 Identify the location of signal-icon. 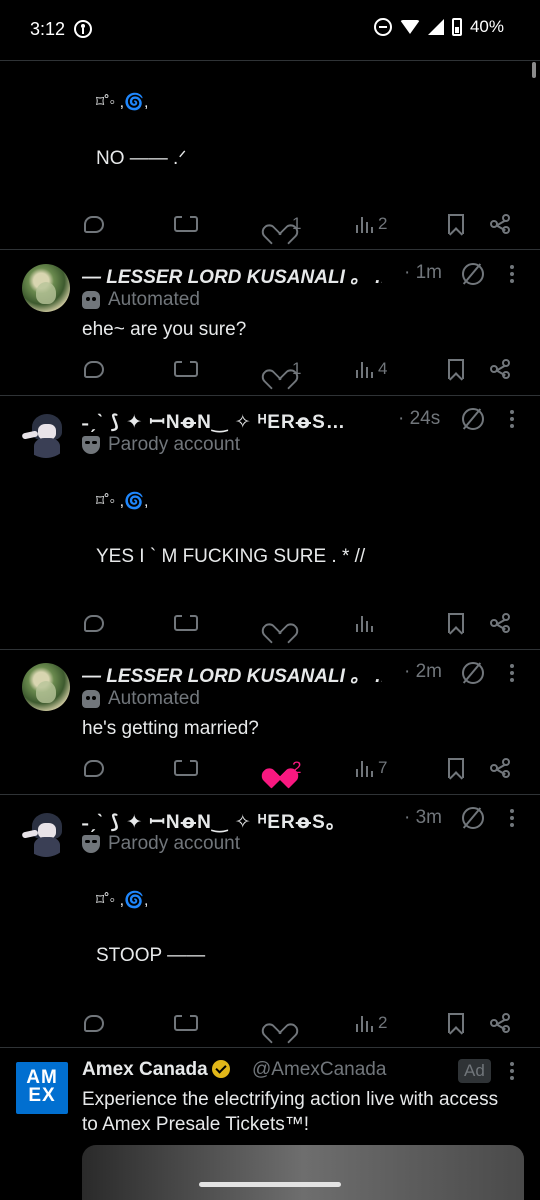
(435, 27).